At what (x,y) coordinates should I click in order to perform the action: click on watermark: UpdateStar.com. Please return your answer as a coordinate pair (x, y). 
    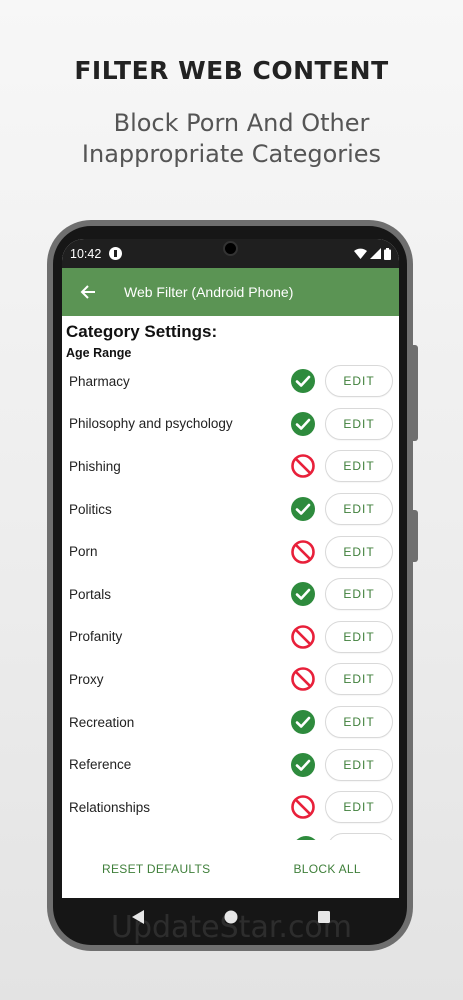
    Looking at the image, I should click on (231, 927).